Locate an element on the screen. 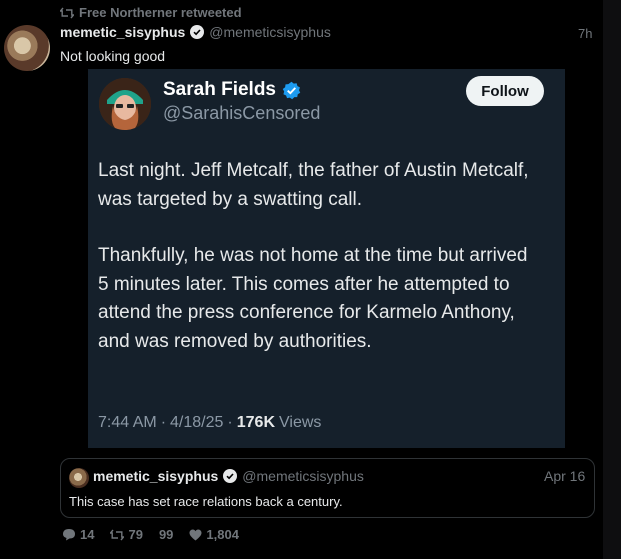  avatar is located at coordinates (27, 48).